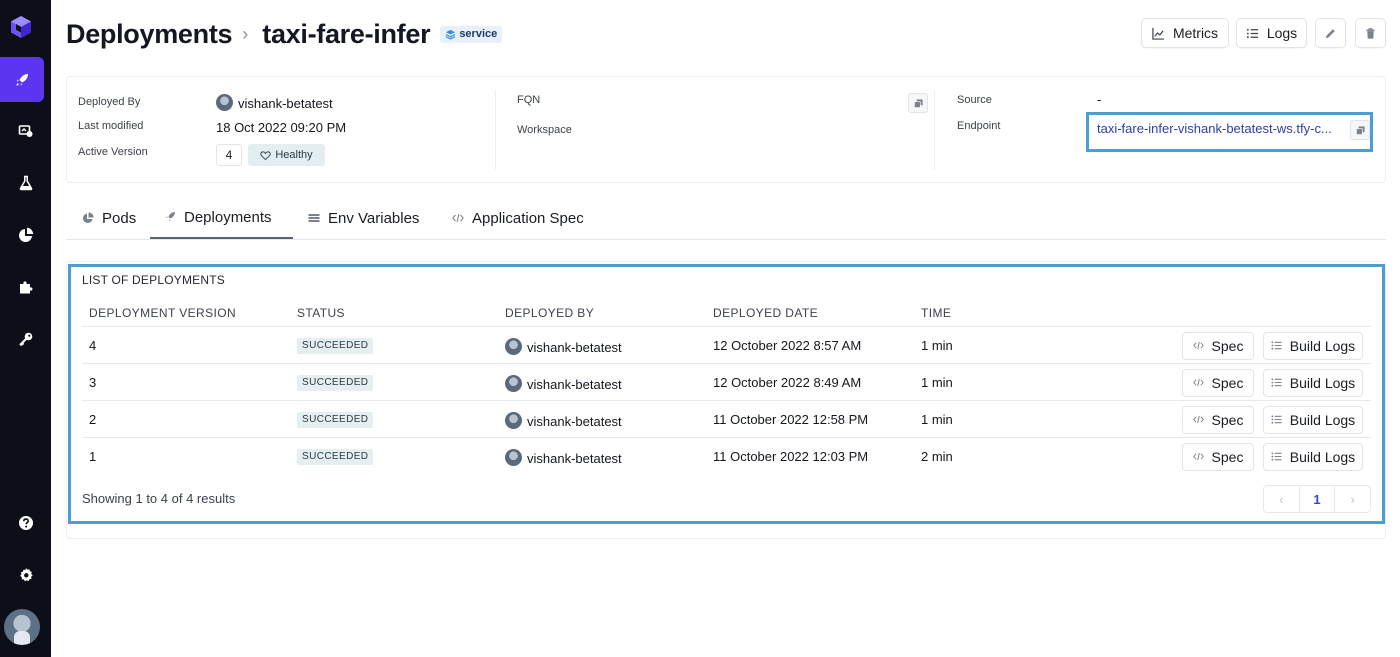 This screenshot has width=1400, height=657. Describe the element at coordinates (21, 27) in the screenshot. I see `app-logo-icon` at that location.